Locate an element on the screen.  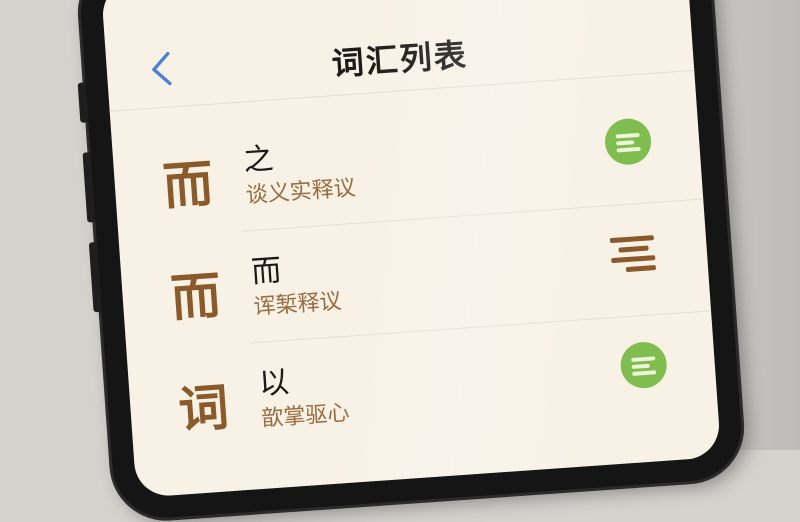
list-lines-icon is located at coordinates (635, 252).